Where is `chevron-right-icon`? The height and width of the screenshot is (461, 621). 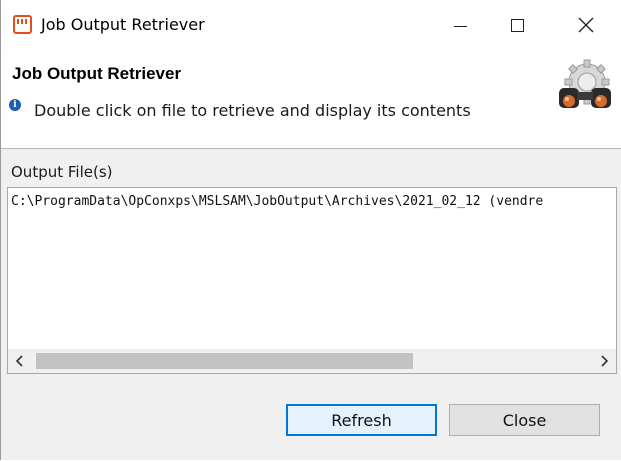
chevron-right-icon is located at coordinates (604, 361).